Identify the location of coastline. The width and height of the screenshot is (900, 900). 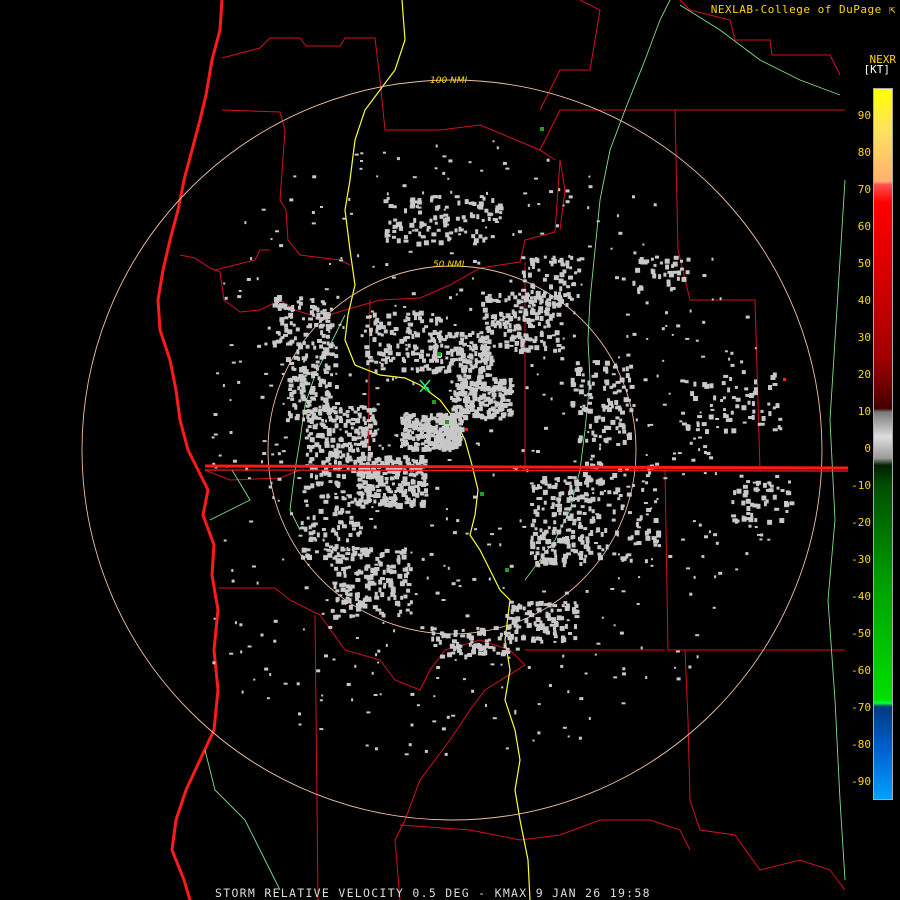
(190, 450).